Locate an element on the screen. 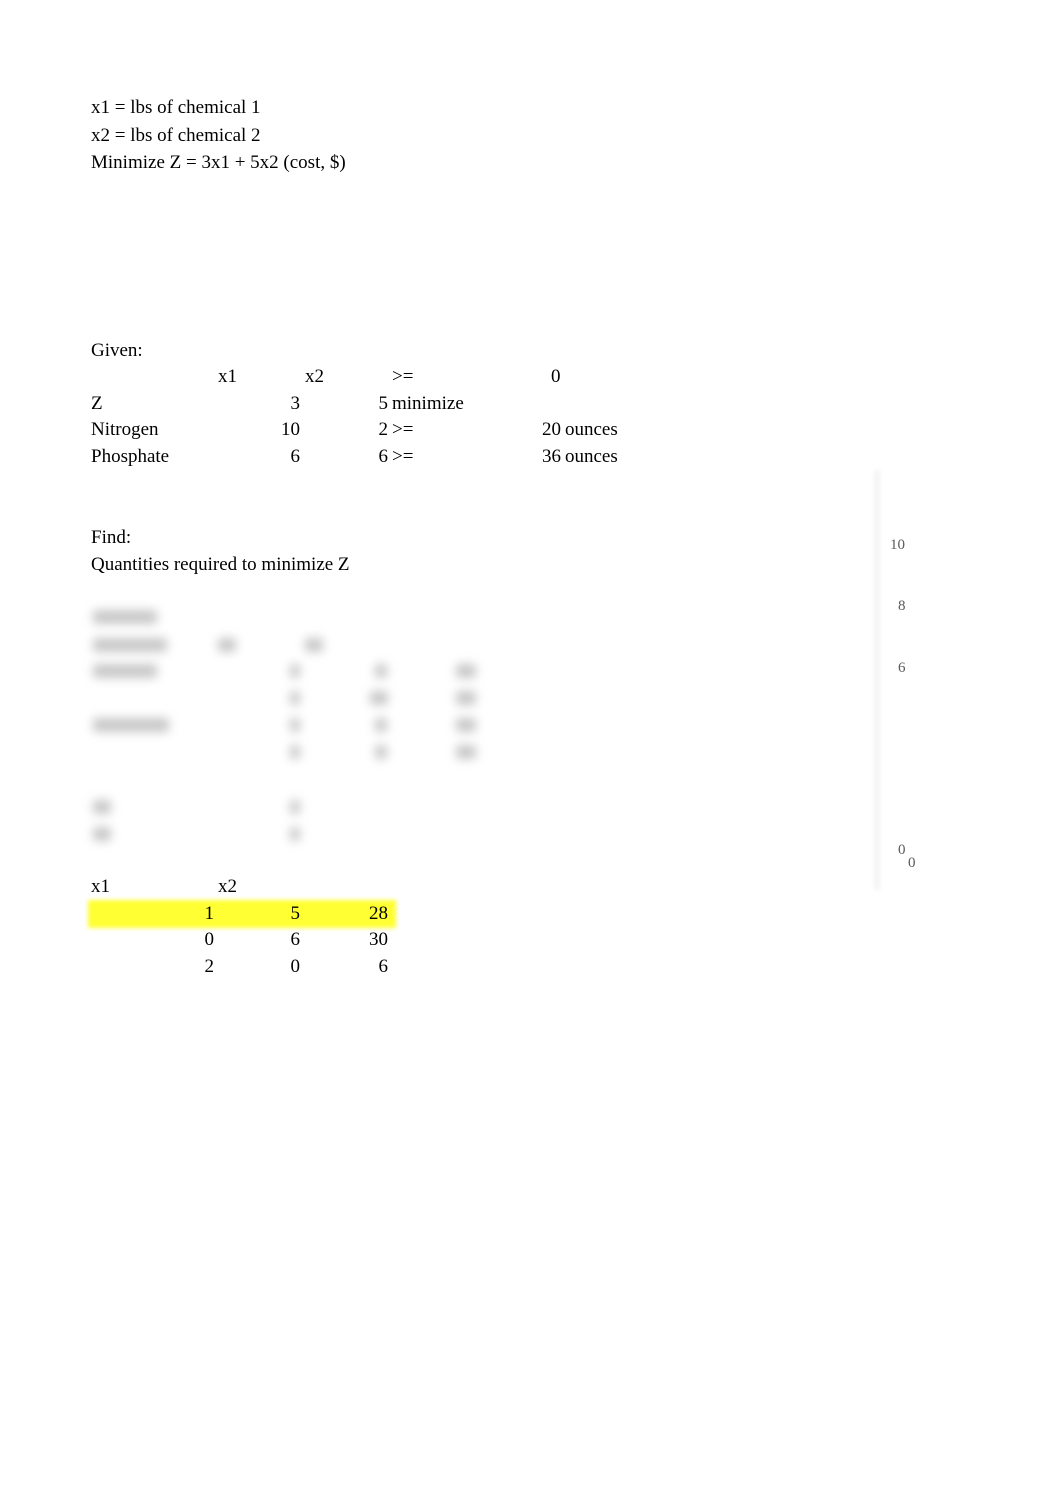 The height and width of the screenshot is (1506, 1062). row-name: Z is located at coordinates (97, 403).